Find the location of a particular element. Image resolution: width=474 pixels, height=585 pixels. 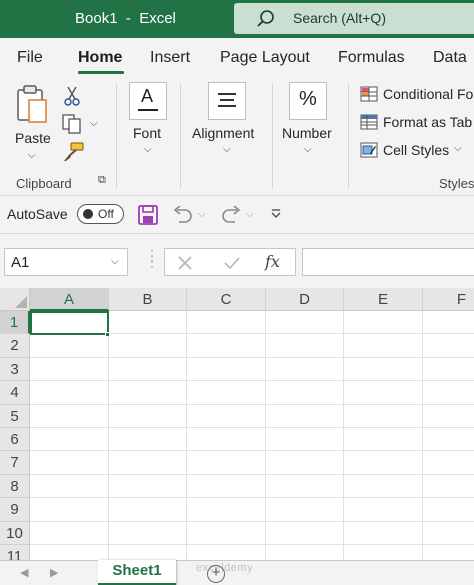

column-header-f: F is located at coordinates (448, 299).